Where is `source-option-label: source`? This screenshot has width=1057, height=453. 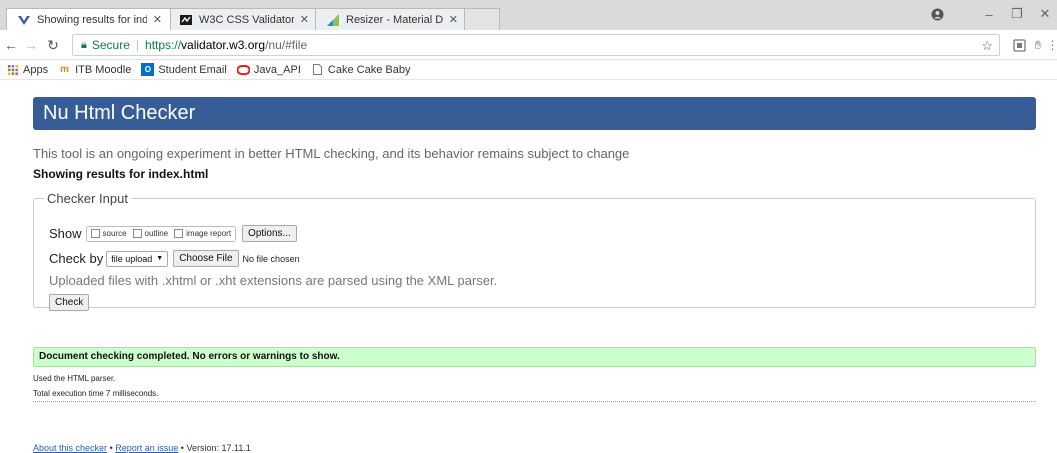
source-option-label: source is located at coordinates (114, 233).